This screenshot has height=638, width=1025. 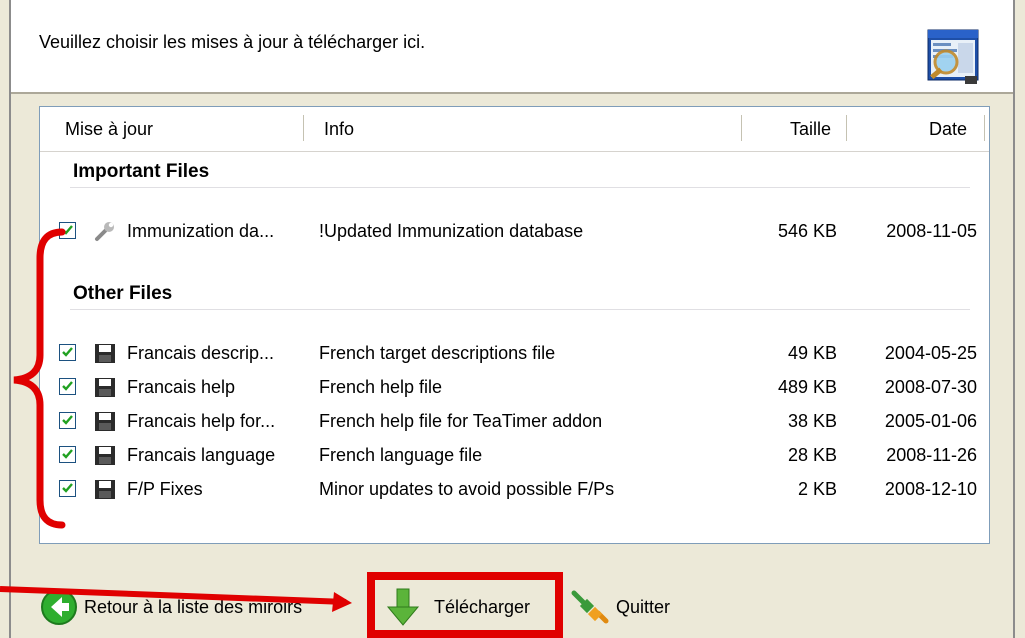 I want to click on quit-button: Quitter, so click(x=620, y=607).